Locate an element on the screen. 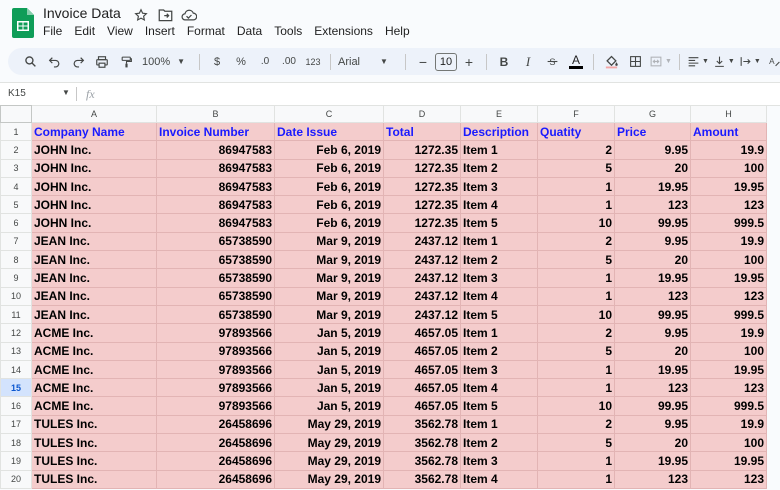  row-header: 15 is located at coordinates (16, 388).